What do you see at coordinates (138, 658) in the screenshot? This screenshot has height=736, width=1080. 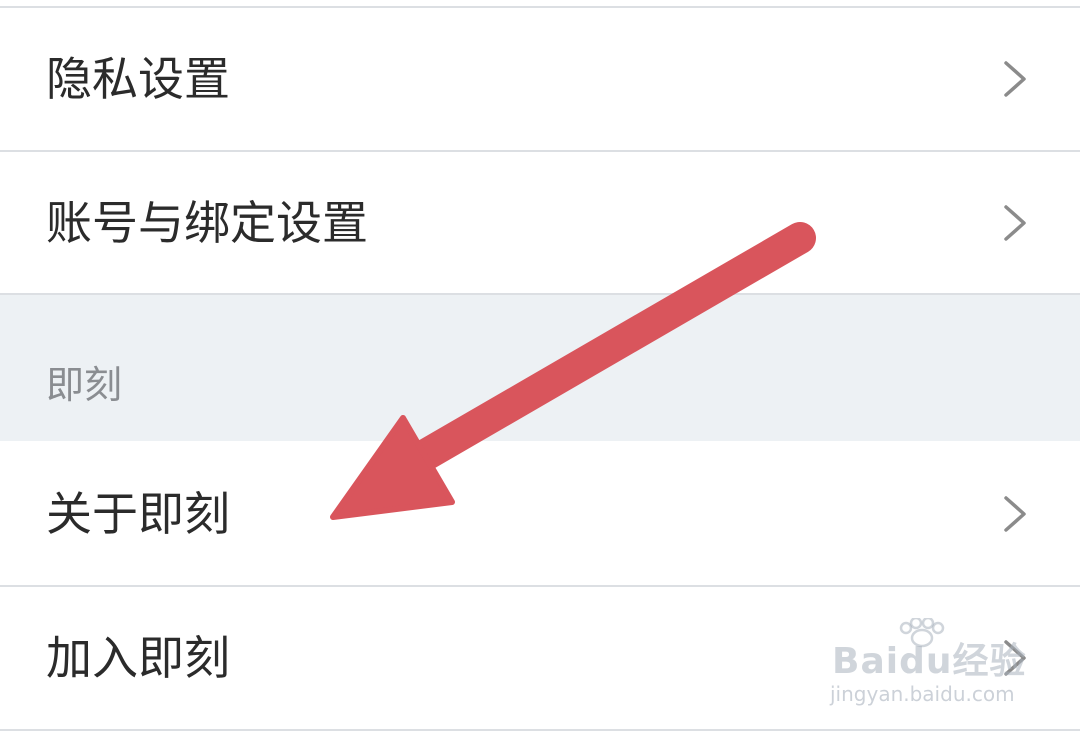 I see `row-label: 加入即刻` at bounding box center [138, 658].